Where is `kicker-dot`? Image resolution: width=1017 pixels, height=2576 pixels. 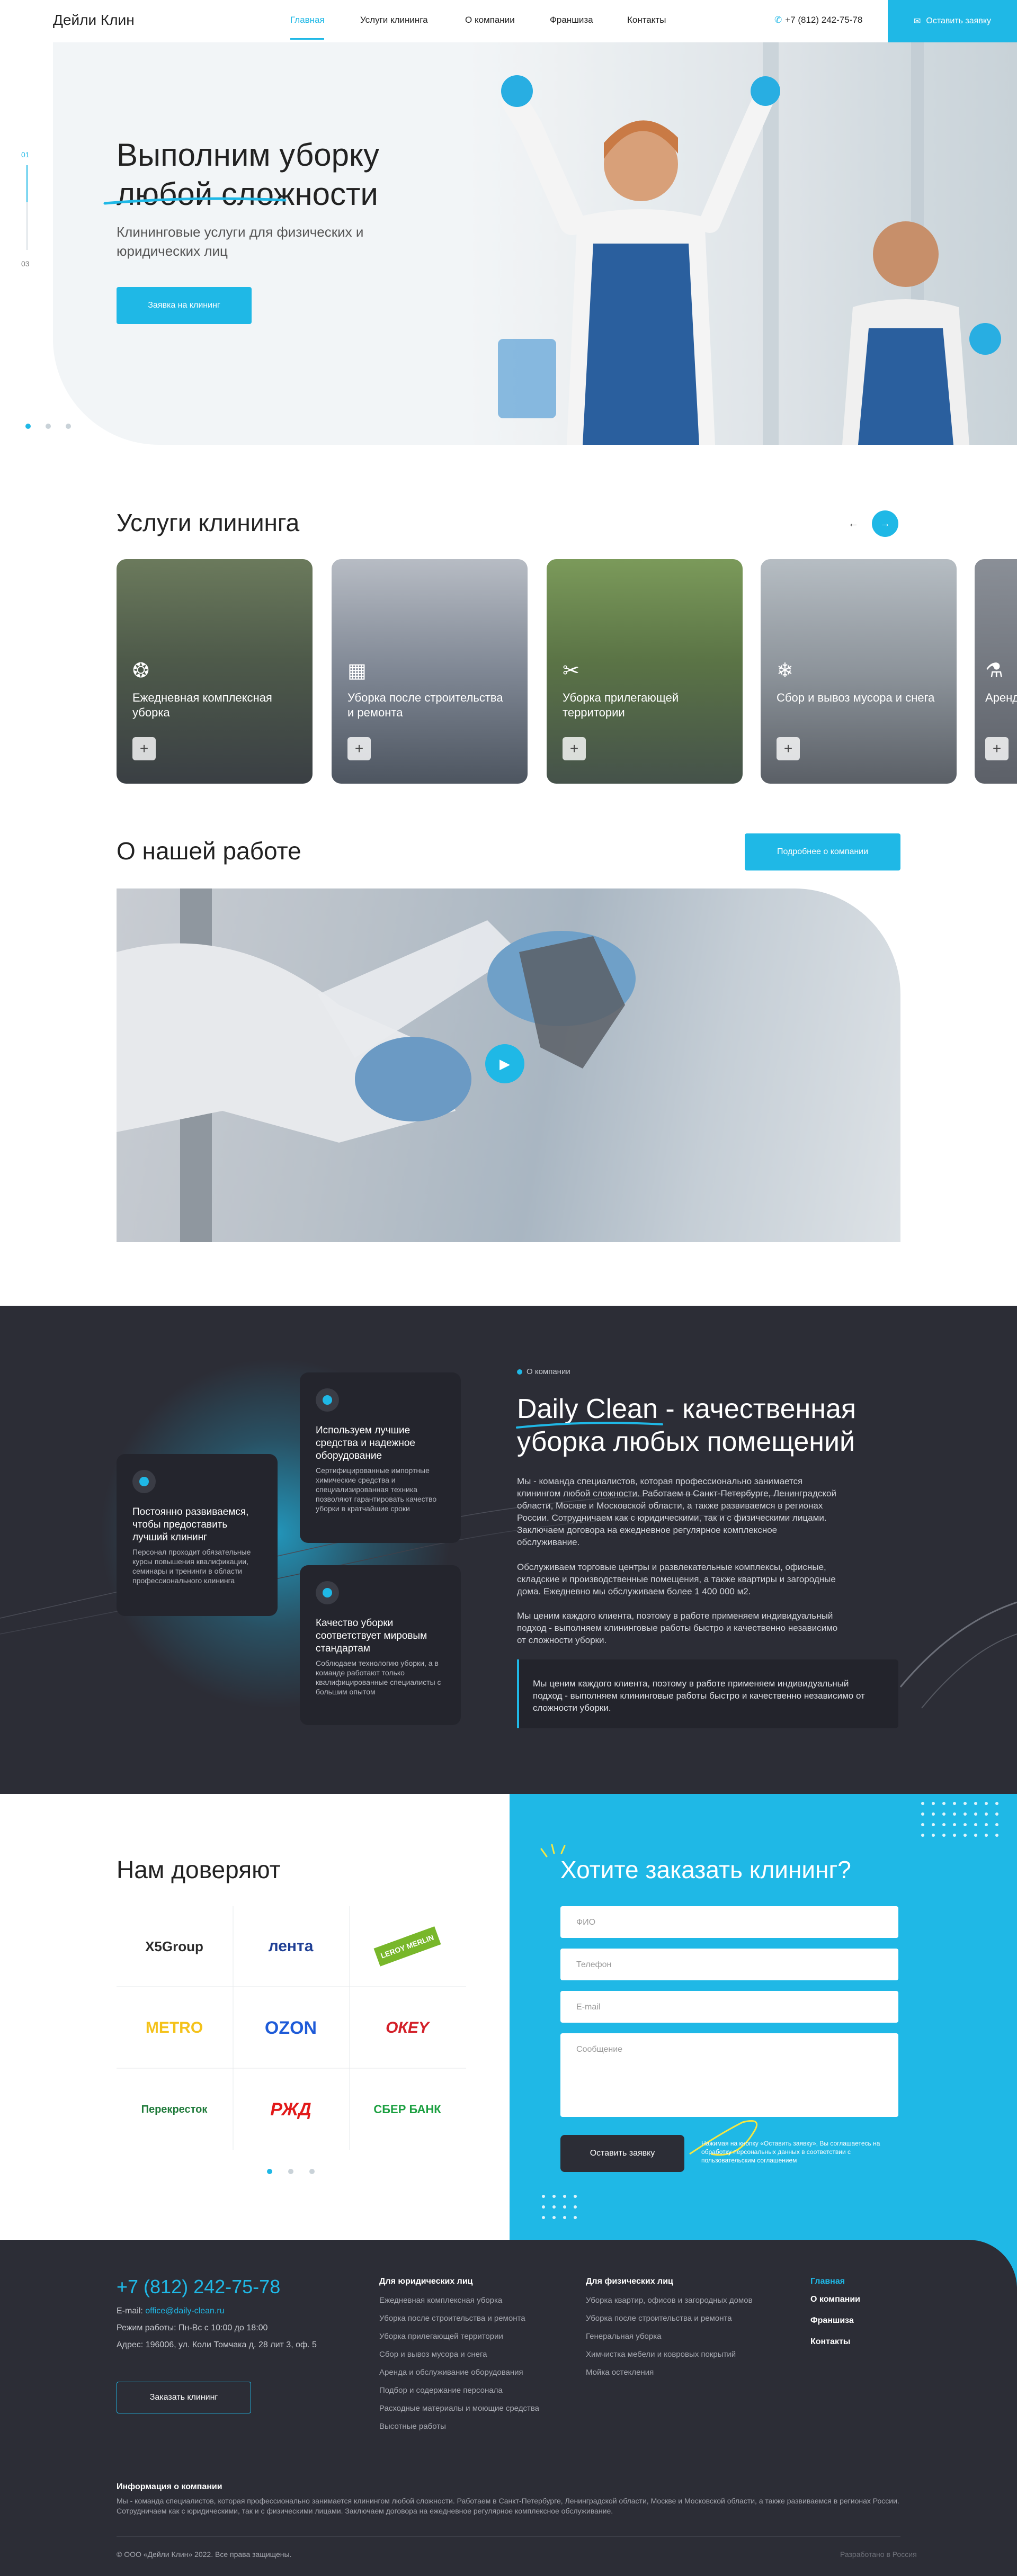
kicker-dot is located at coordinates (519, 1372).